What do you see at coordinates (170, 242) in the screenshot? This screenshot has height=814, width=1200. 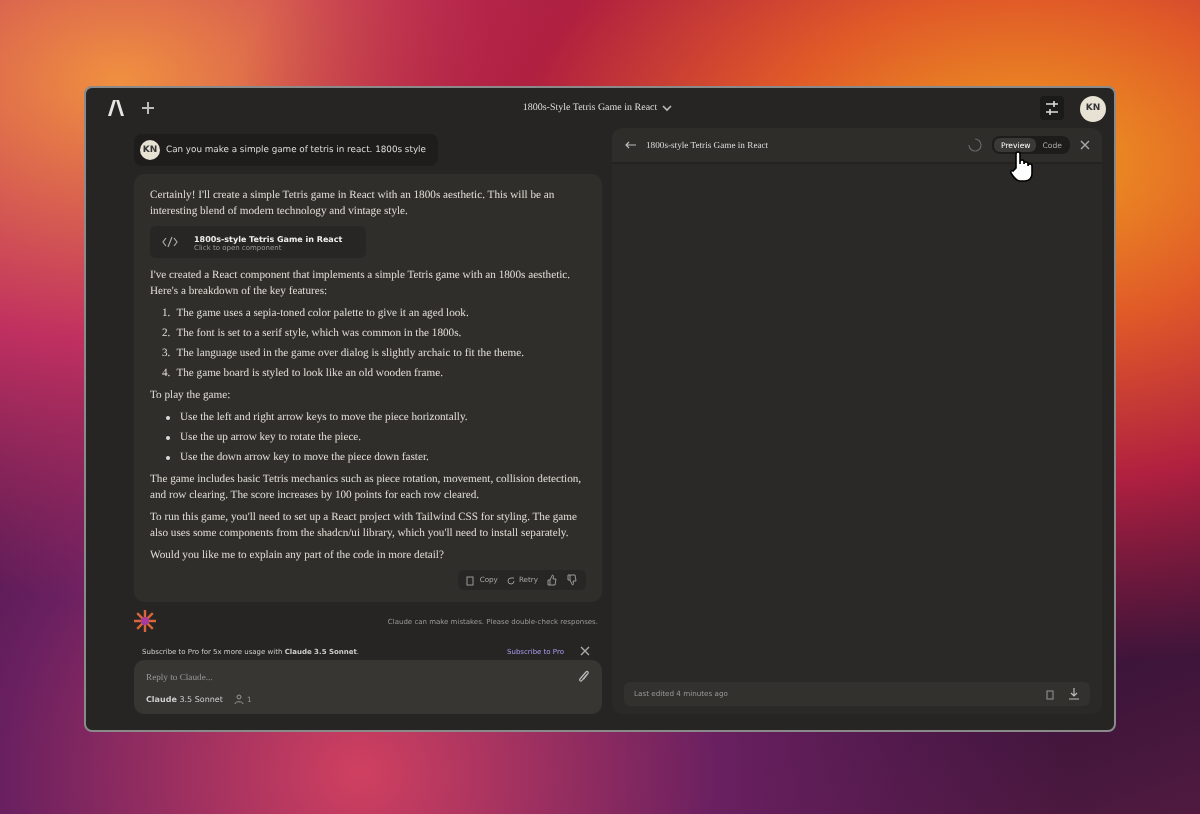 I see `code-icon` at bounding box center [170, 242].